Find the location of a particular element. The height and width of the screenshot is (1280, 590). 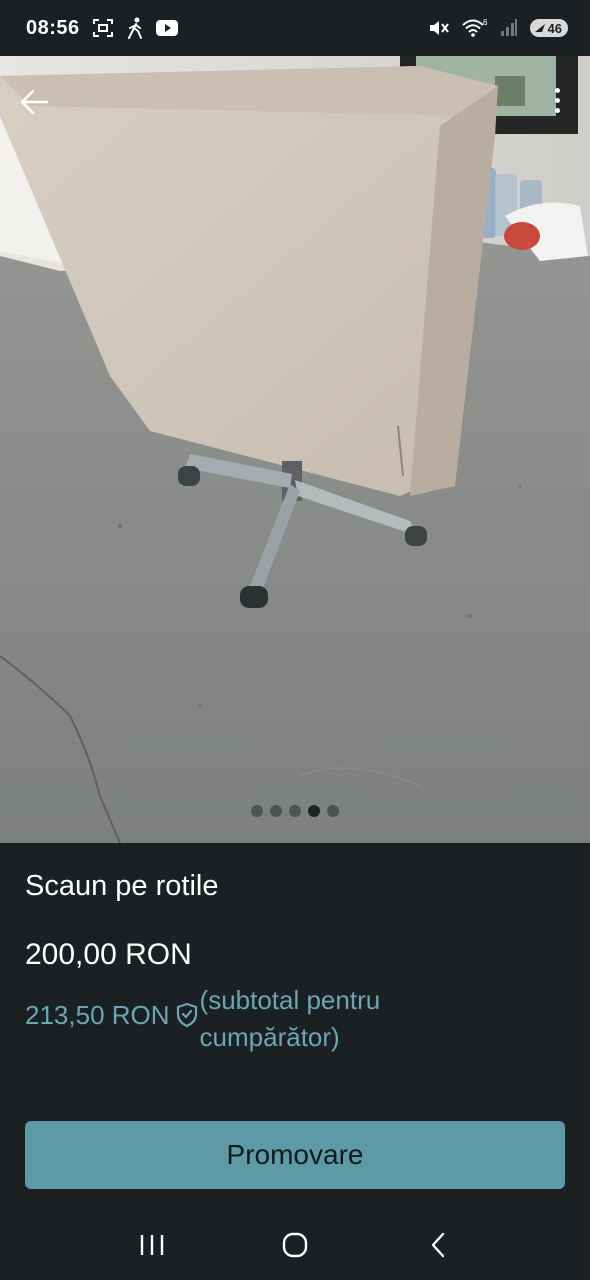

back-button is located at coordinates (34, 102).